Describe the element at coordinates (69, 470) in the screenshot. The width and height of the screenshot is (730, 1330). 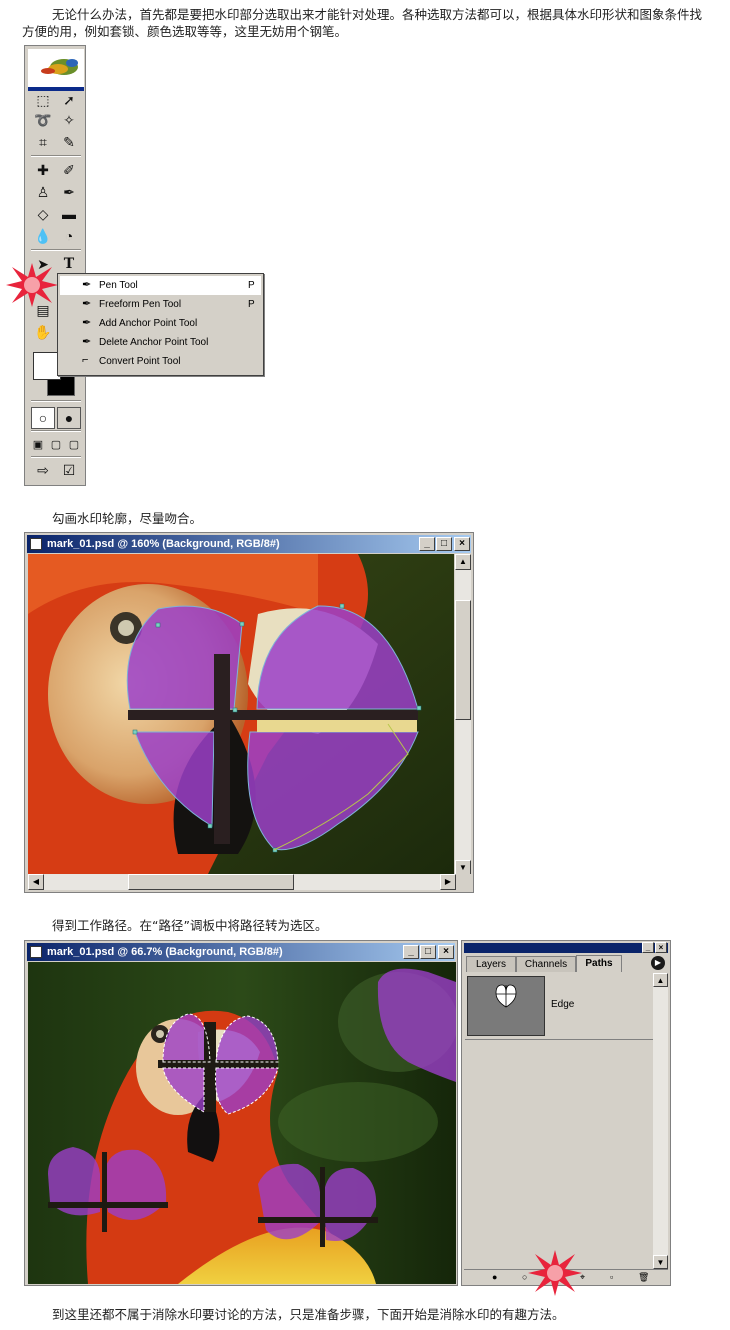
I see `edit-in-imageready-icon: ☑` at that location.